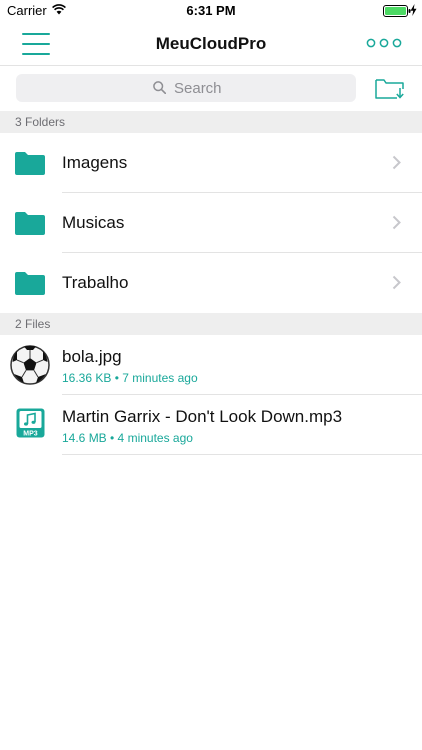 The width and height of the screenshot is (422, 750). Describe the element at coordinates (93, 222) in the screenshot. I see `folder-label: Musicas` at that location.